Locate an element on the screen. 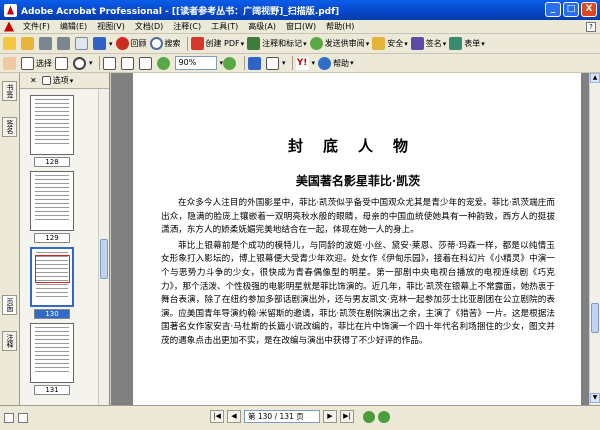  tab-signatures: 签名 is located at coordinates (9, 127).